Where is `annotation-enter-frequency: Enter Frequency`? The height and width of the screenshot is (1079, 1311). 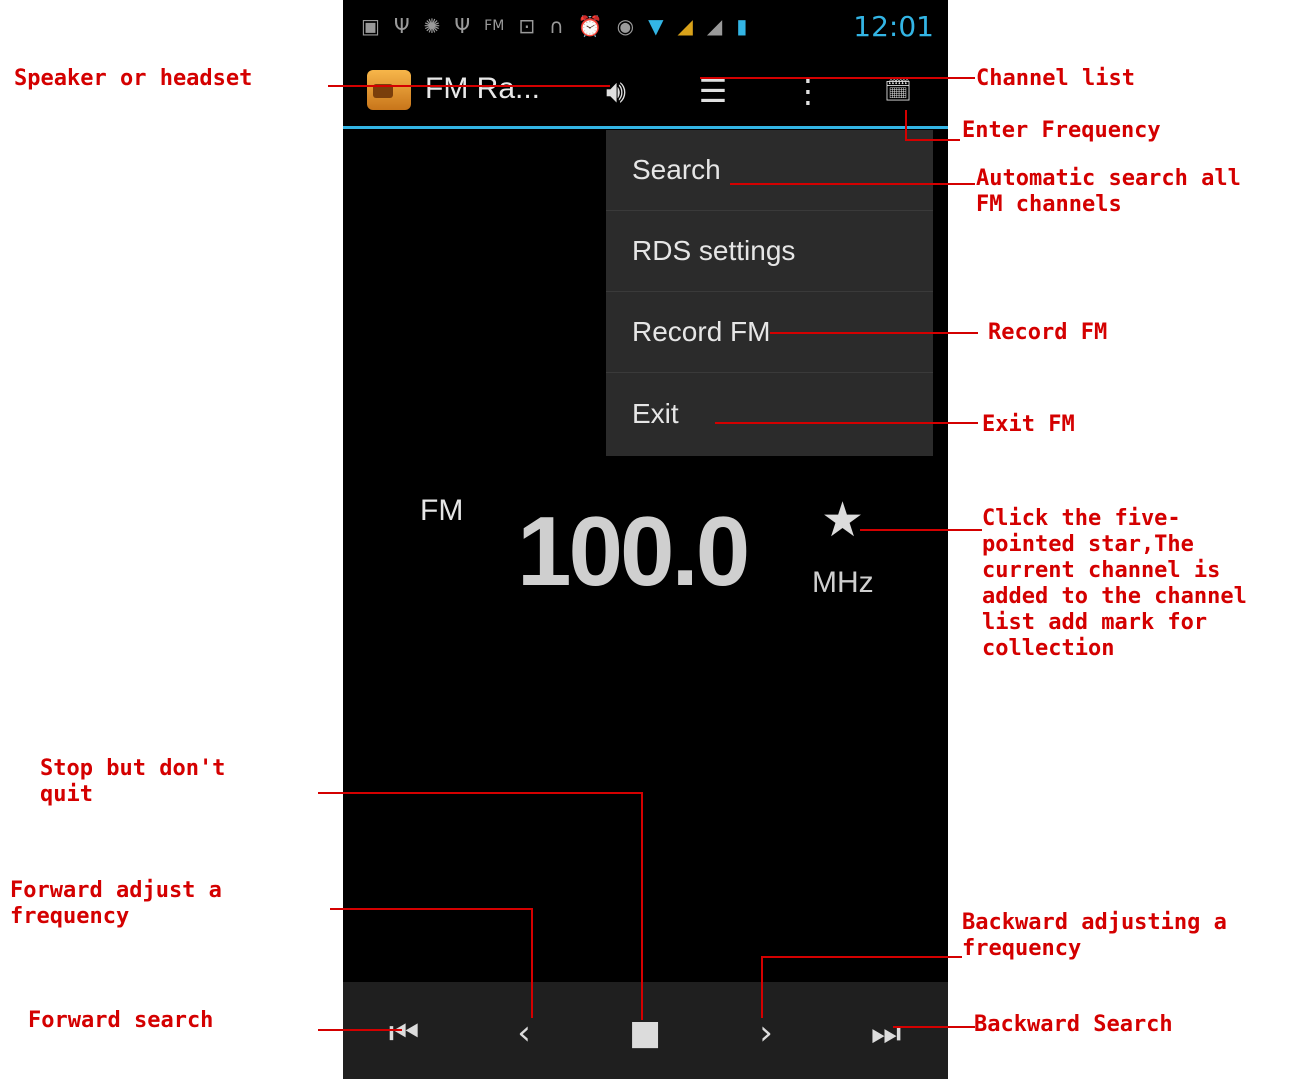 annotation-enter-frequency: Enter Frequency is located at coordinates (1061, 130).